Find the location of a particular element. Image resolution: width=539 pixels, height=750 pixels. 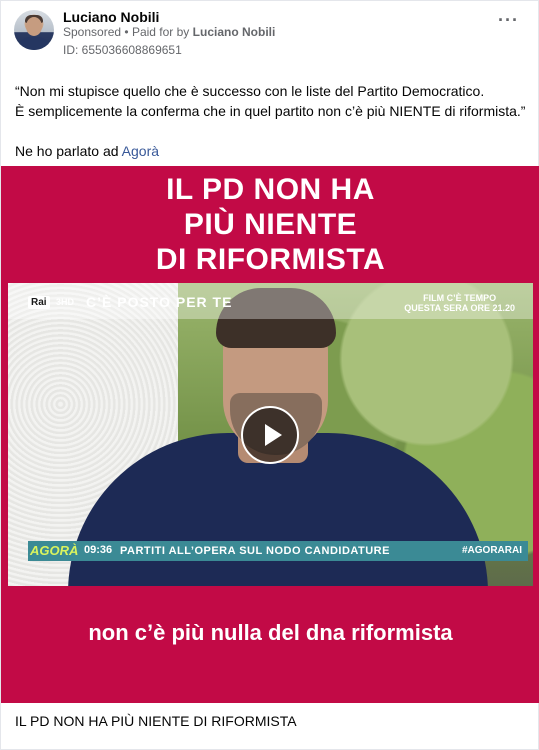

post-text-line-3: Ne ho parlato ad Agorà is located at coordinates (272, 151).